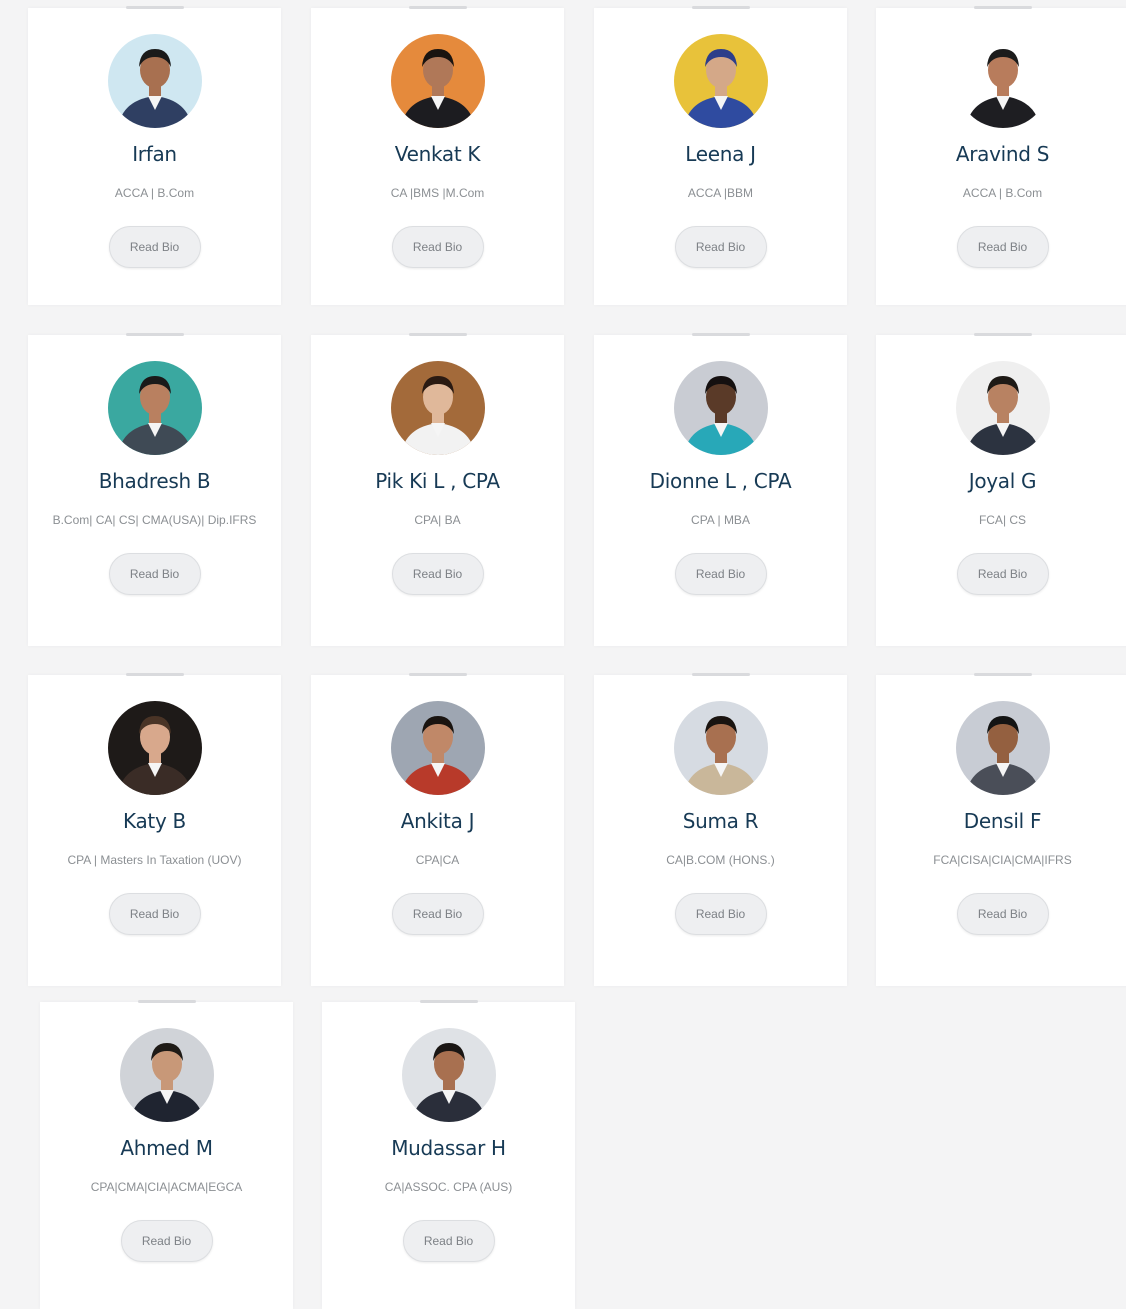 This screenshot has height=1309, width=1126. I want to click on profile-card: Venkat K CA |BMS |M.Com Read Bio, so click(437, 155).